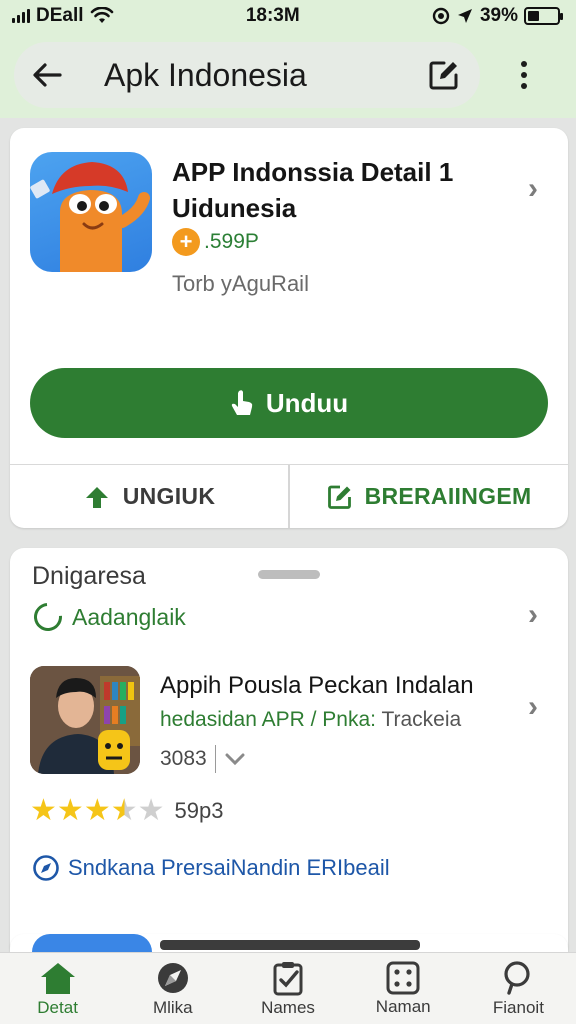 This screenshot has width=576, height=1024. I want to click on star-rating: ★ ★ ★ ★ ★, so click(97, 811).